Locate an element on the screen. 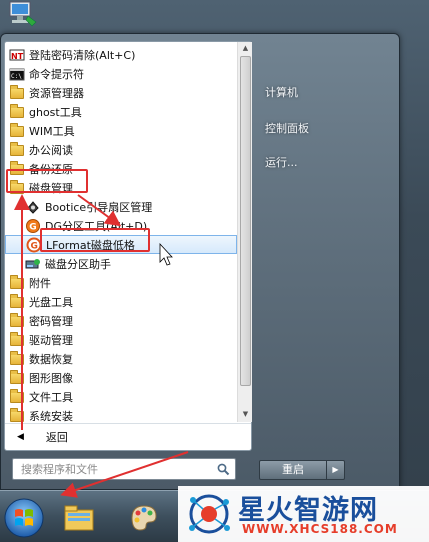 The height and width of the screenshot is (542, 429). program-item: 办公阅读 is located at coordinates (121, 149).